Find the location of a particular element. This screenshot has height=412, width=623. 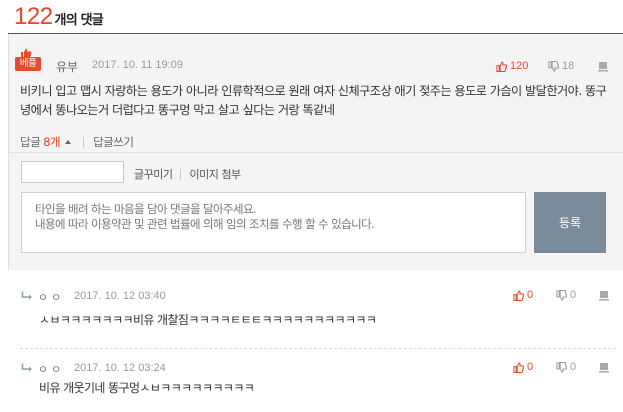

comment-count-label: 개의 댓글 is located at coordinates (79, 20).